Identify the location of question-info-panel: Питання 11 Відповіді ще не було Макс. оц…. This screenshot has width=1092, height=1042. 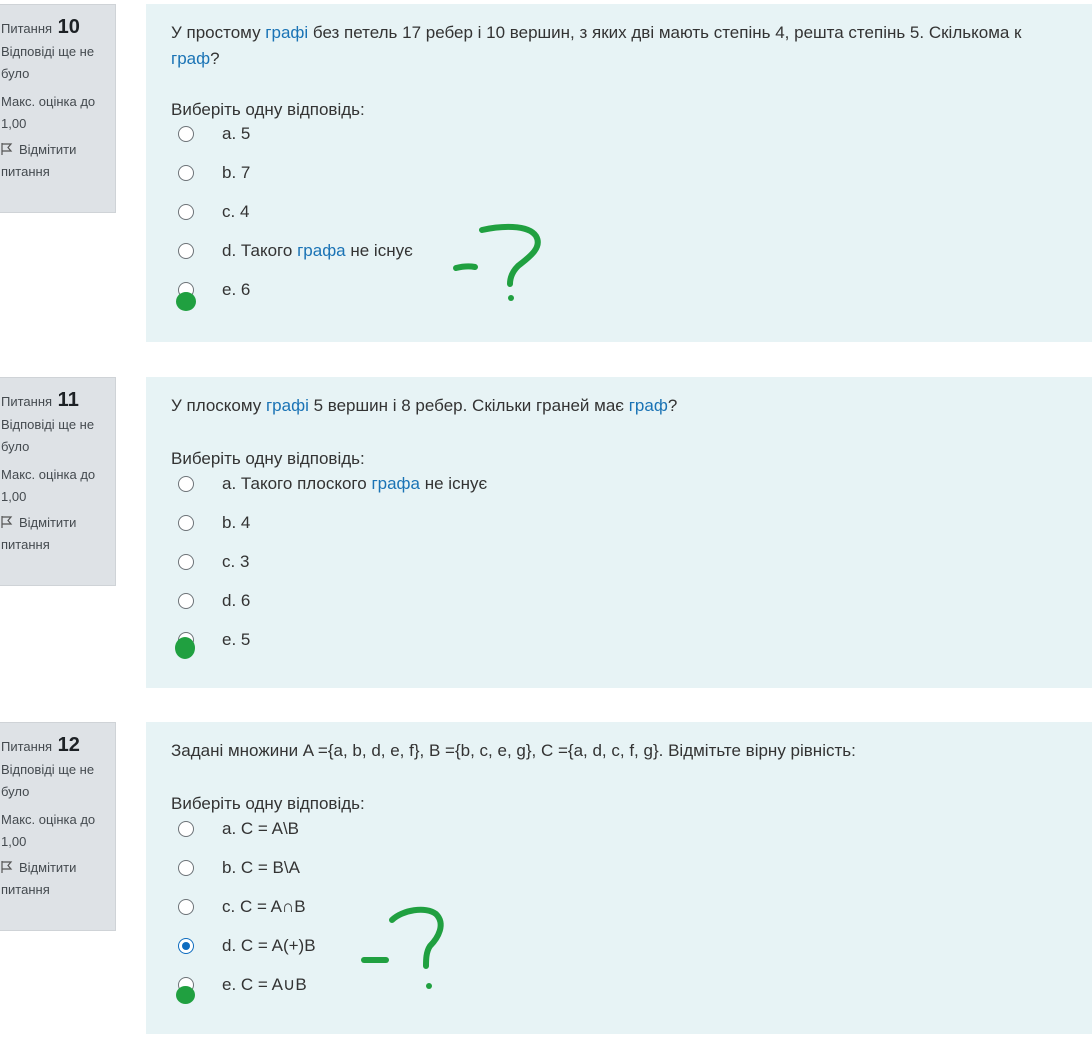
(58, 481).